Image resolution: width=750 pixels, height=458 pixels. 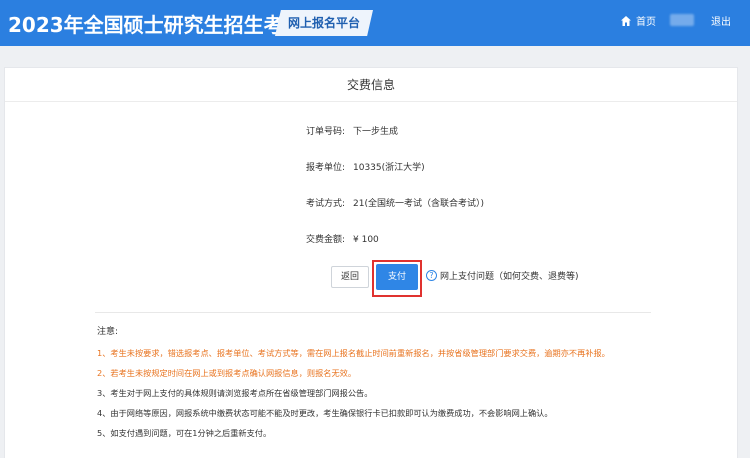 What do you see at coordinates (325, 240) in the screenshot?
I see `fee-amount-label: 交费金额:` at bounding box center [325, 240].